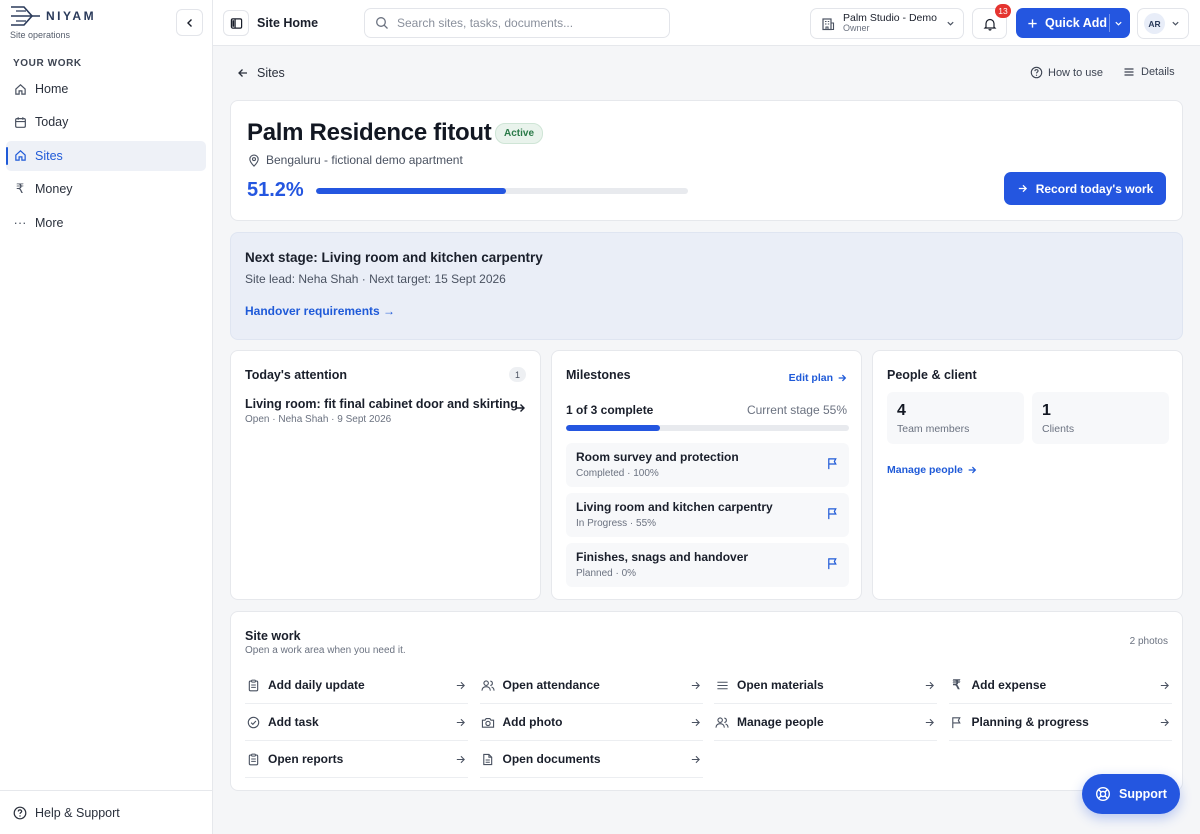  Describe the element at coordinates (488, 759) in the screenshot. I see `document-icon` at that location.